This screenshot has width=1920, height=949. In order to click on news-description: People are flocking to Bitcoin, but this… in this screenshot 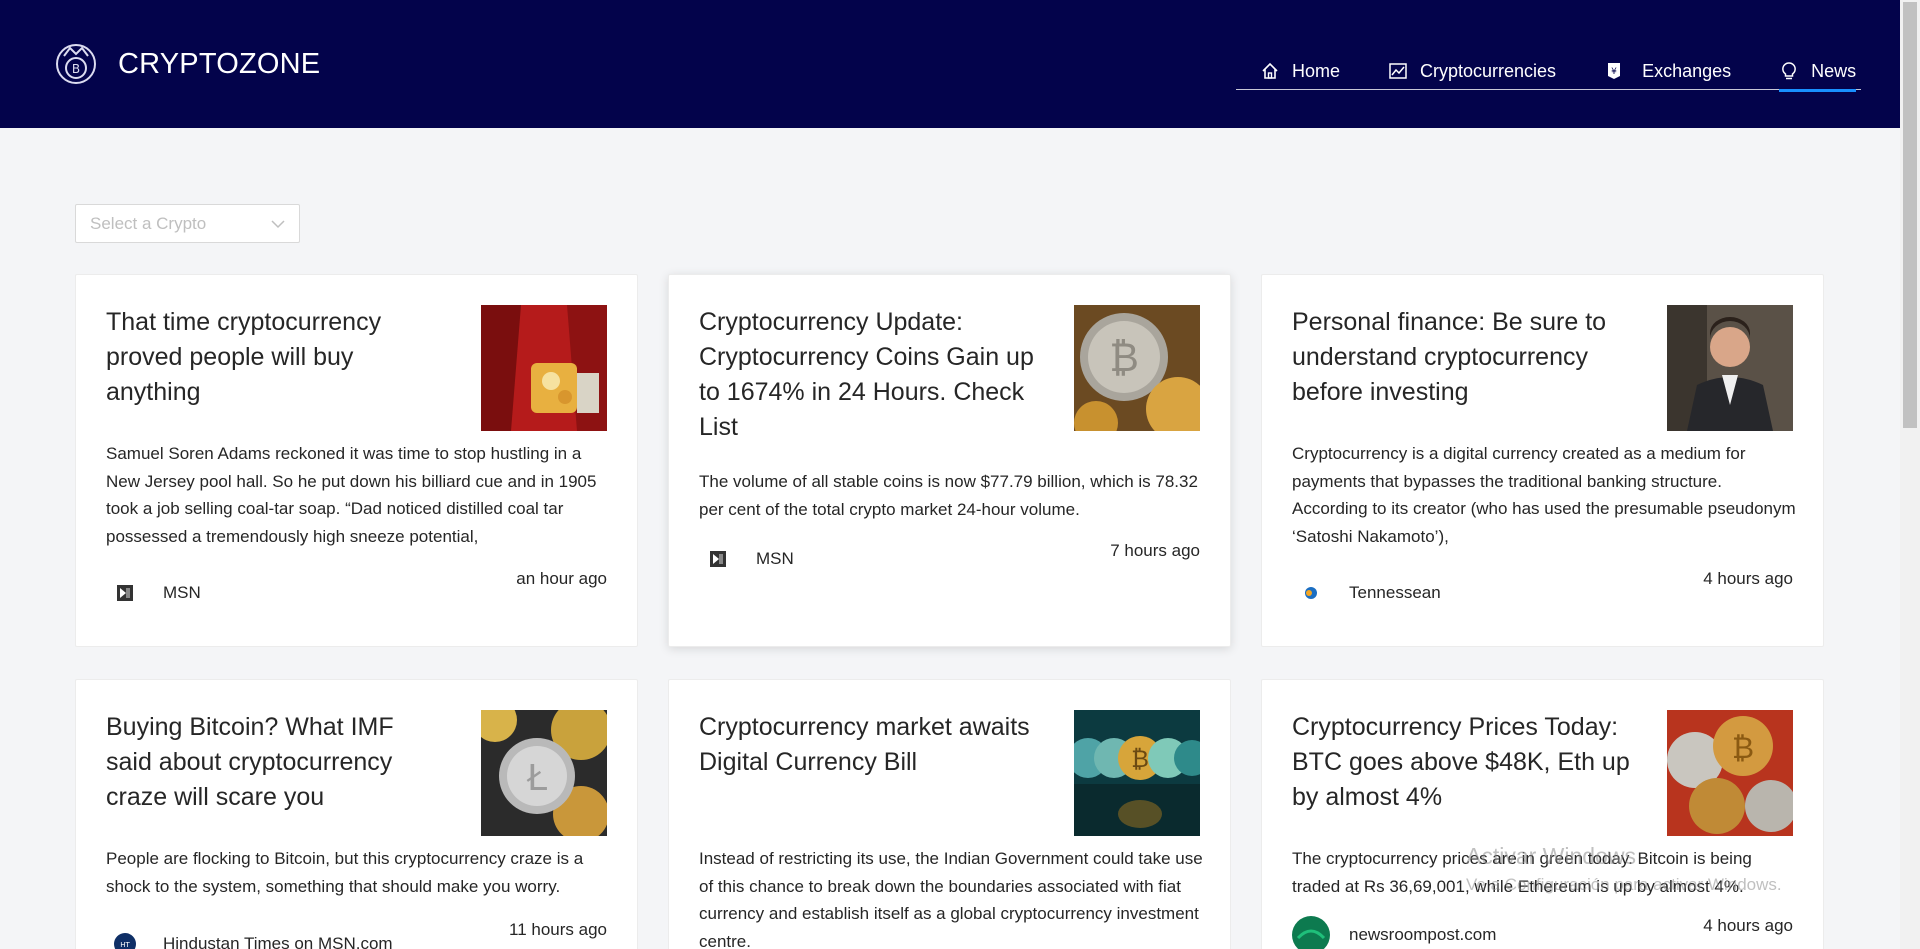, I will do `click(345, 872)`.